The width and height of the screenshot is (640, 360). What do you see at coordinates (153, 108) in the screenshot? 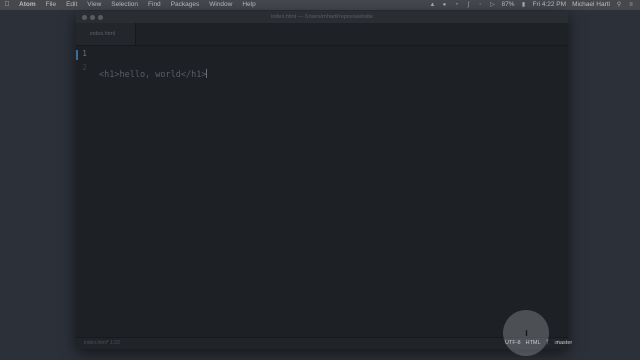
I see `code-line` at bounding box center [153, 108].